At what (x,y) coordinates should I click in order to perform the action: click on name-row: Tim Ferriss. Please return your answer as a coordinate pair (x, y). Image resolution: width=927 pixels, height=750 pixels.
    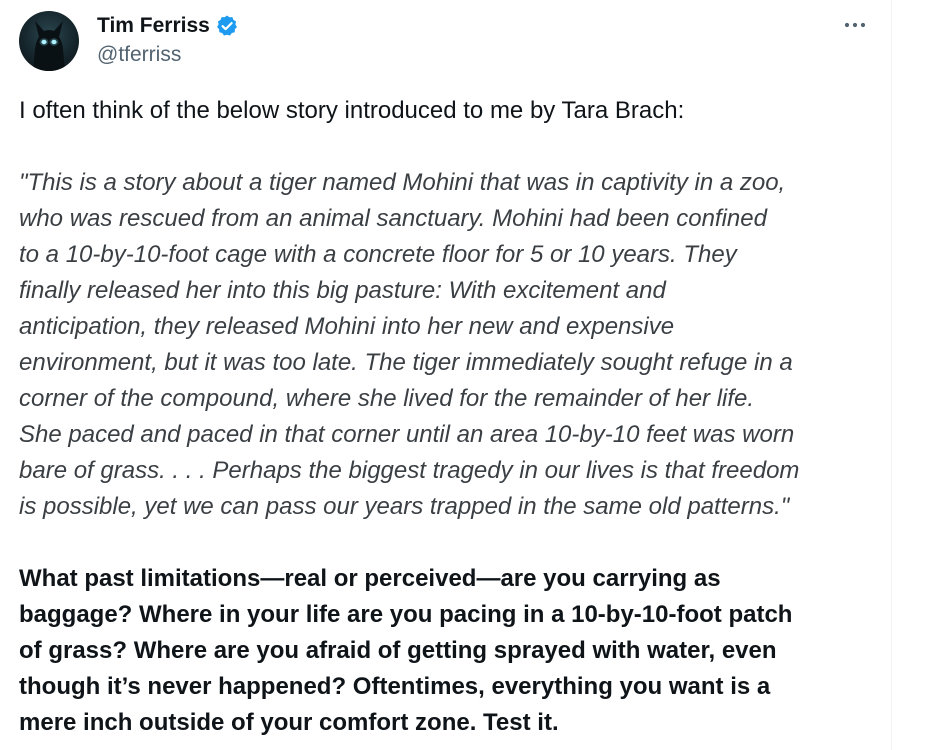
    Looking at the image, I should click on (168, 26).